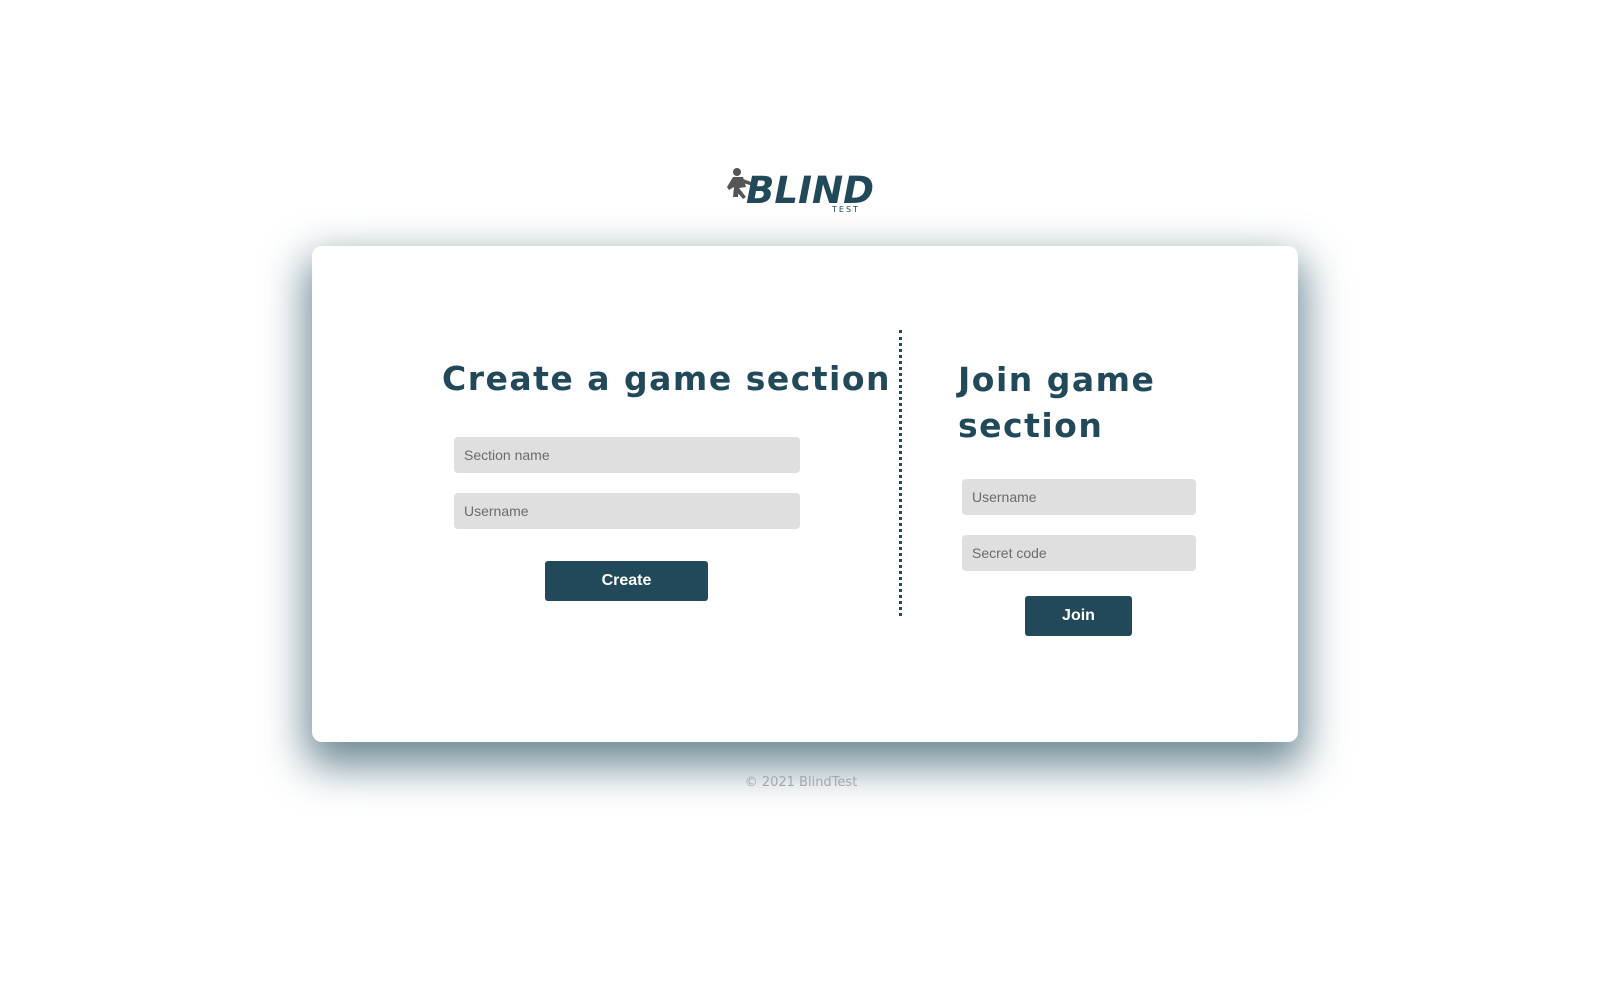 The height and width of the screenshot is (993, 1602). I want to click on section-divider, so click(900, 473).